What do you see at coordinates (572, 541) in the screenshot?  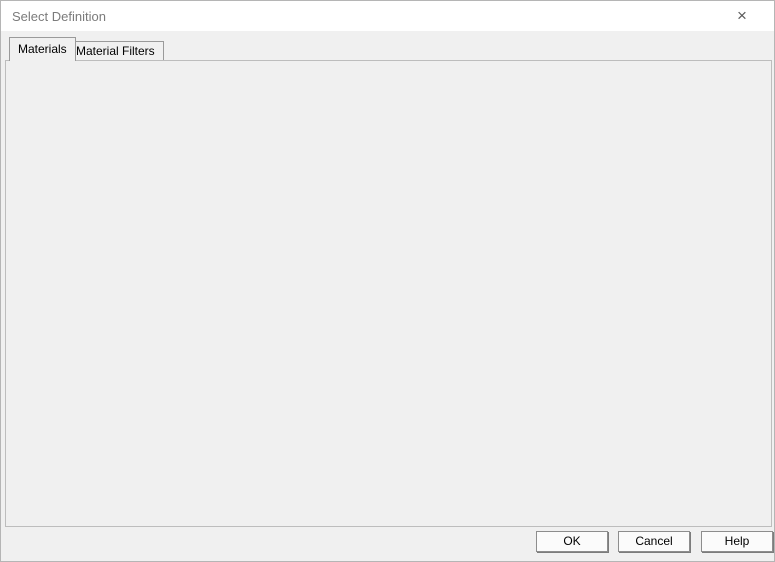 I see `ok-button: OK` at bounding box center [572, 541].